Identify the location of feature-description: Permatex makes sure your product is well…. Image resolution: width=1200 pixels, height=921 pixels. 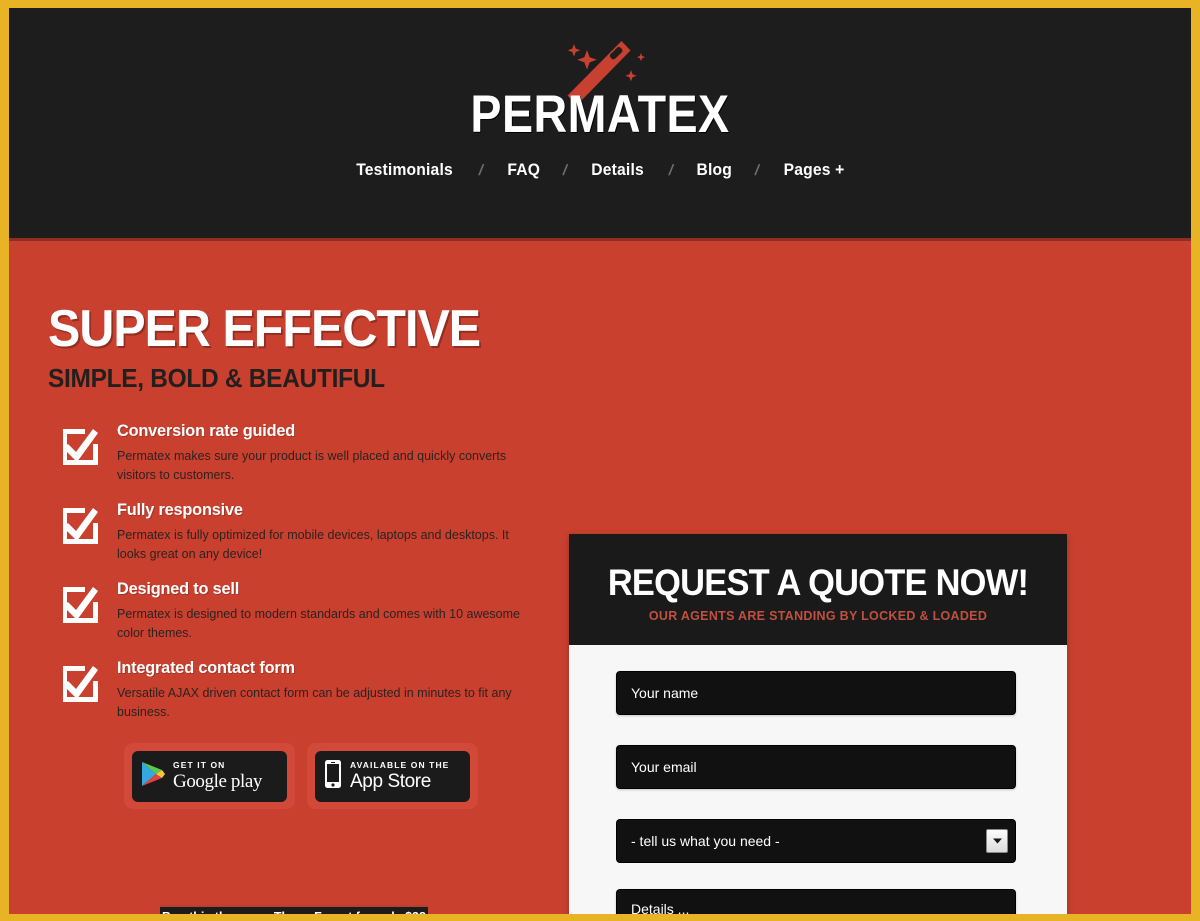
(312, 465).